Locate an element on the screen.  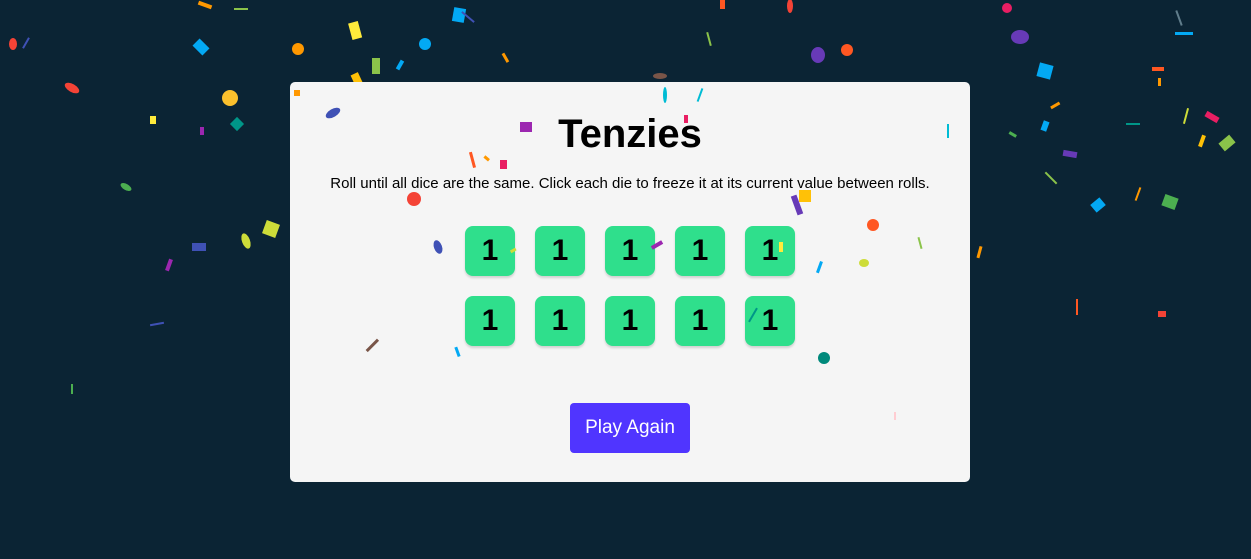
die-2: 1 is located at coordinates (560, 251).